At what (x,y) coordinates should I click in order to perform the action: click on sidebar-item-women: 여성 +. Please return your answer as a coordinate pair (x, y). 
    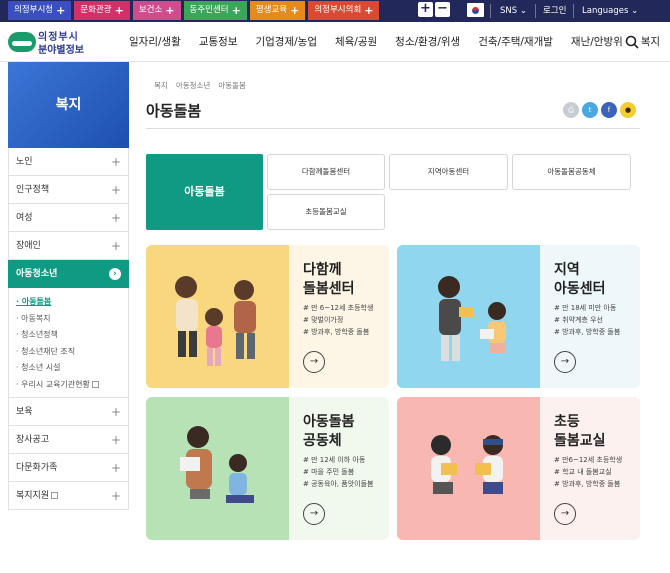
    Looking at the image, I should click on (68, 218).